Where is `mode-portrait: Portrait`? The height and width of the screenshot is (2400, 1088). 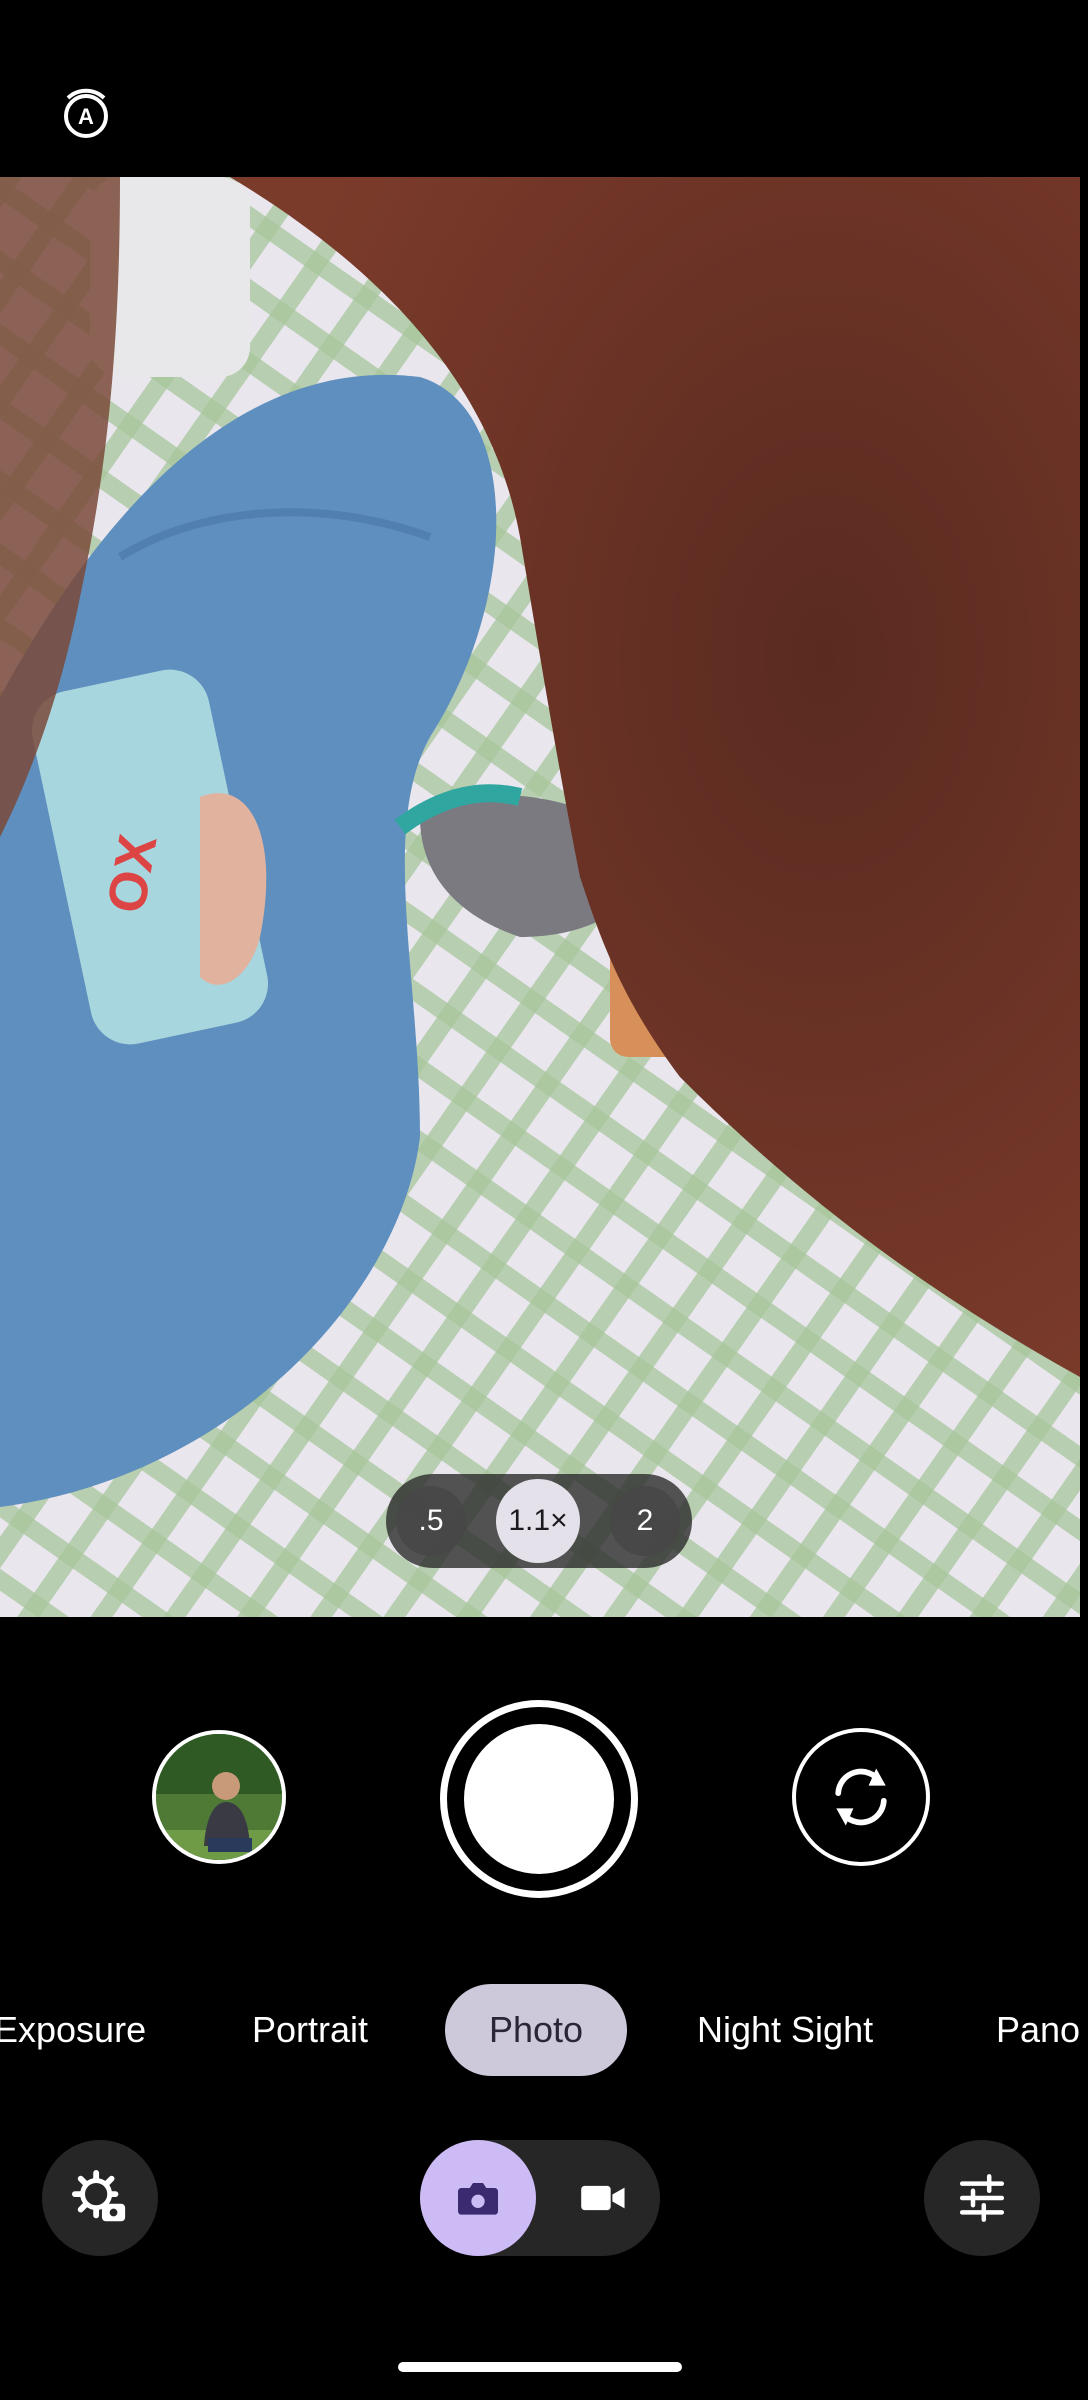 mode-portrait: Portrait is located at coordinates (310, 2030).